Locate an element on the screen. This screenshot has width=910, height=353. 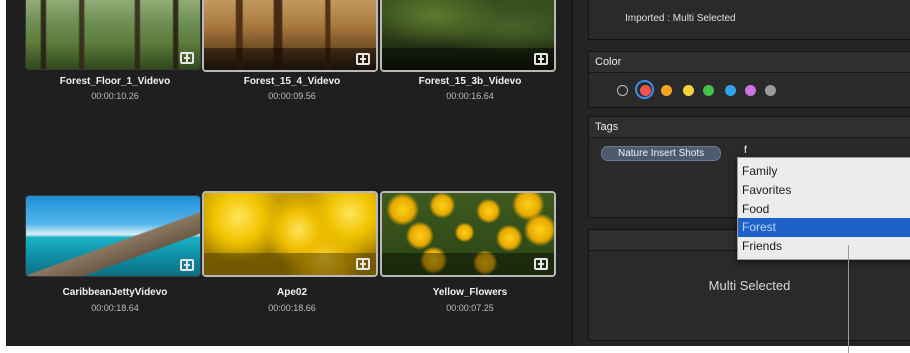
no-color-swatch is located at coordinates (622, 90).